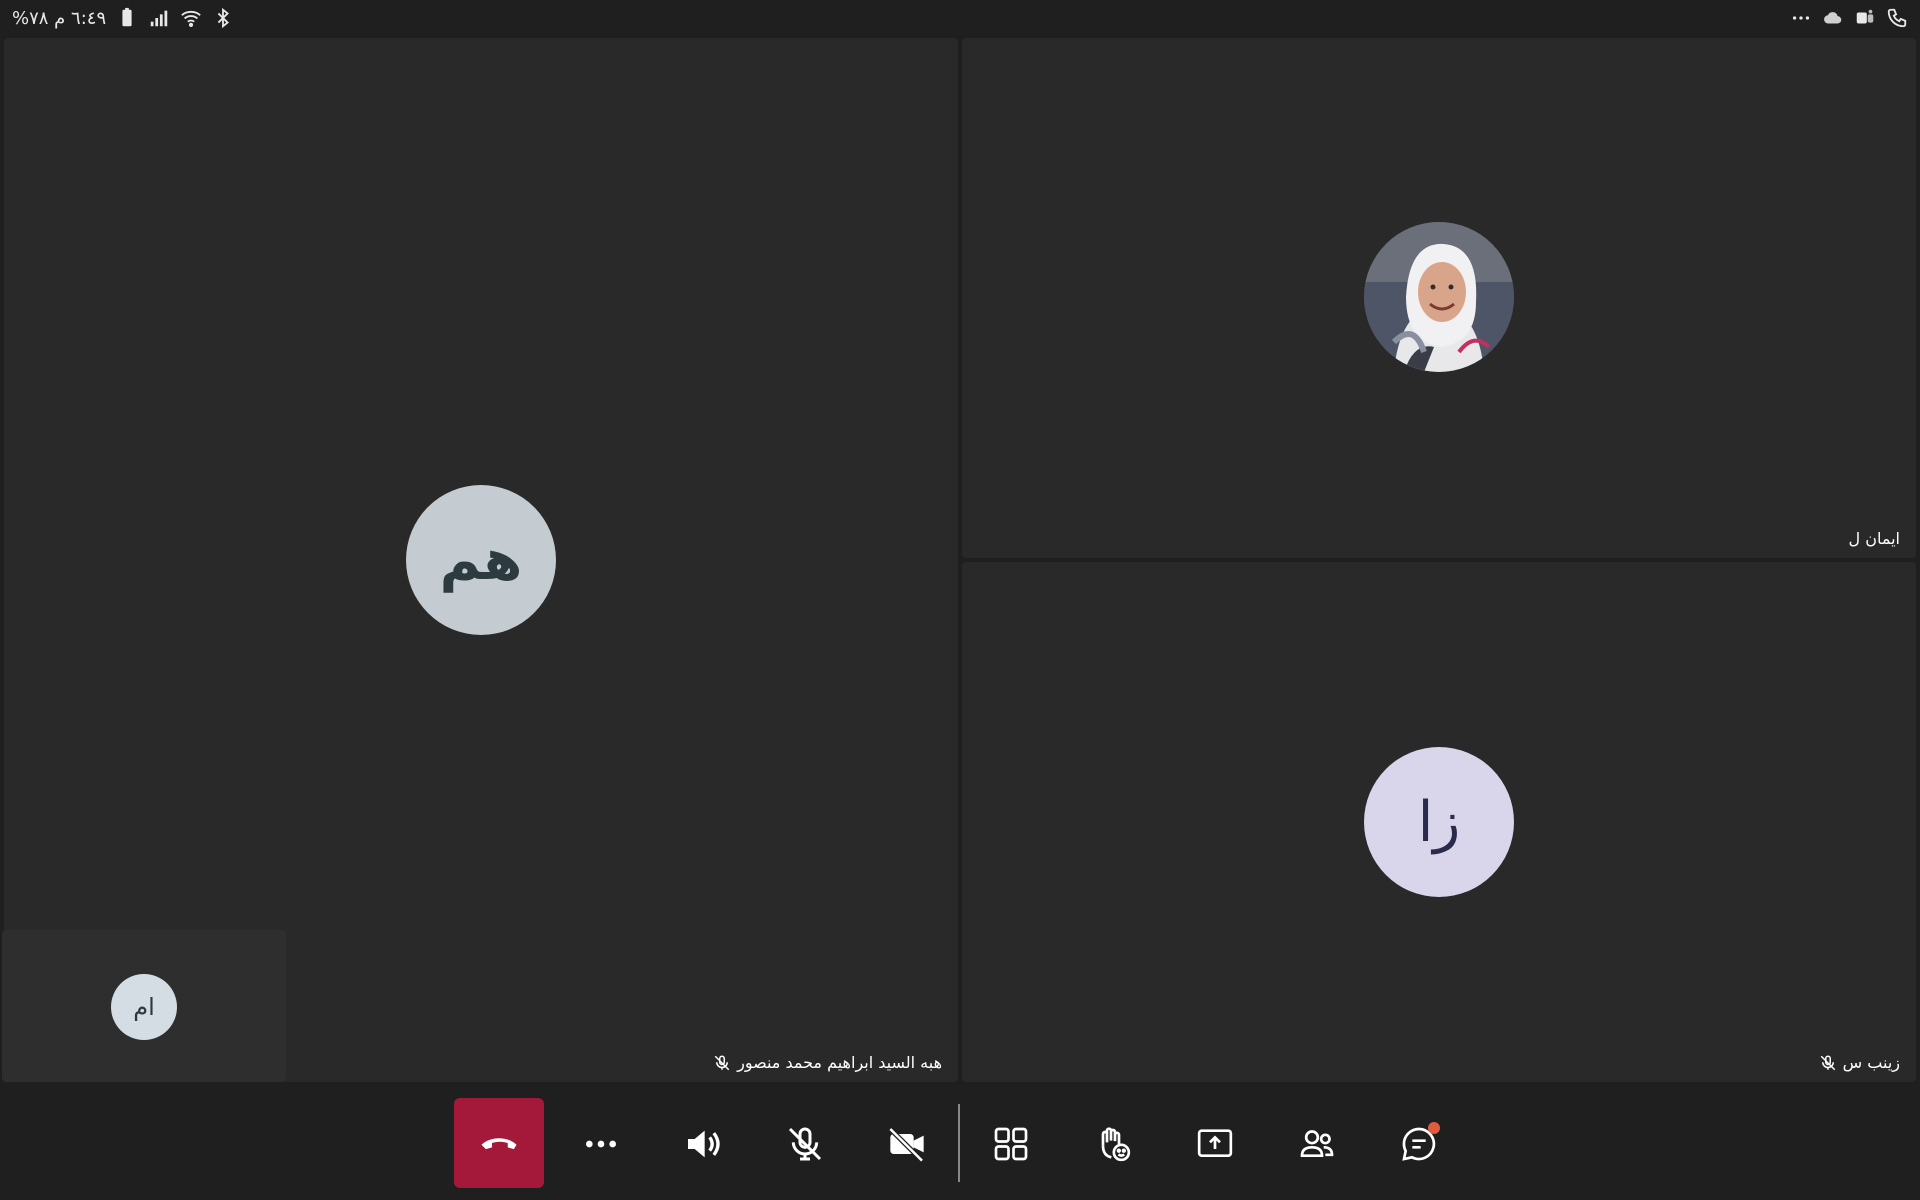  I want to click on participant-name-text: ايمان ل, so click(1874, 538).